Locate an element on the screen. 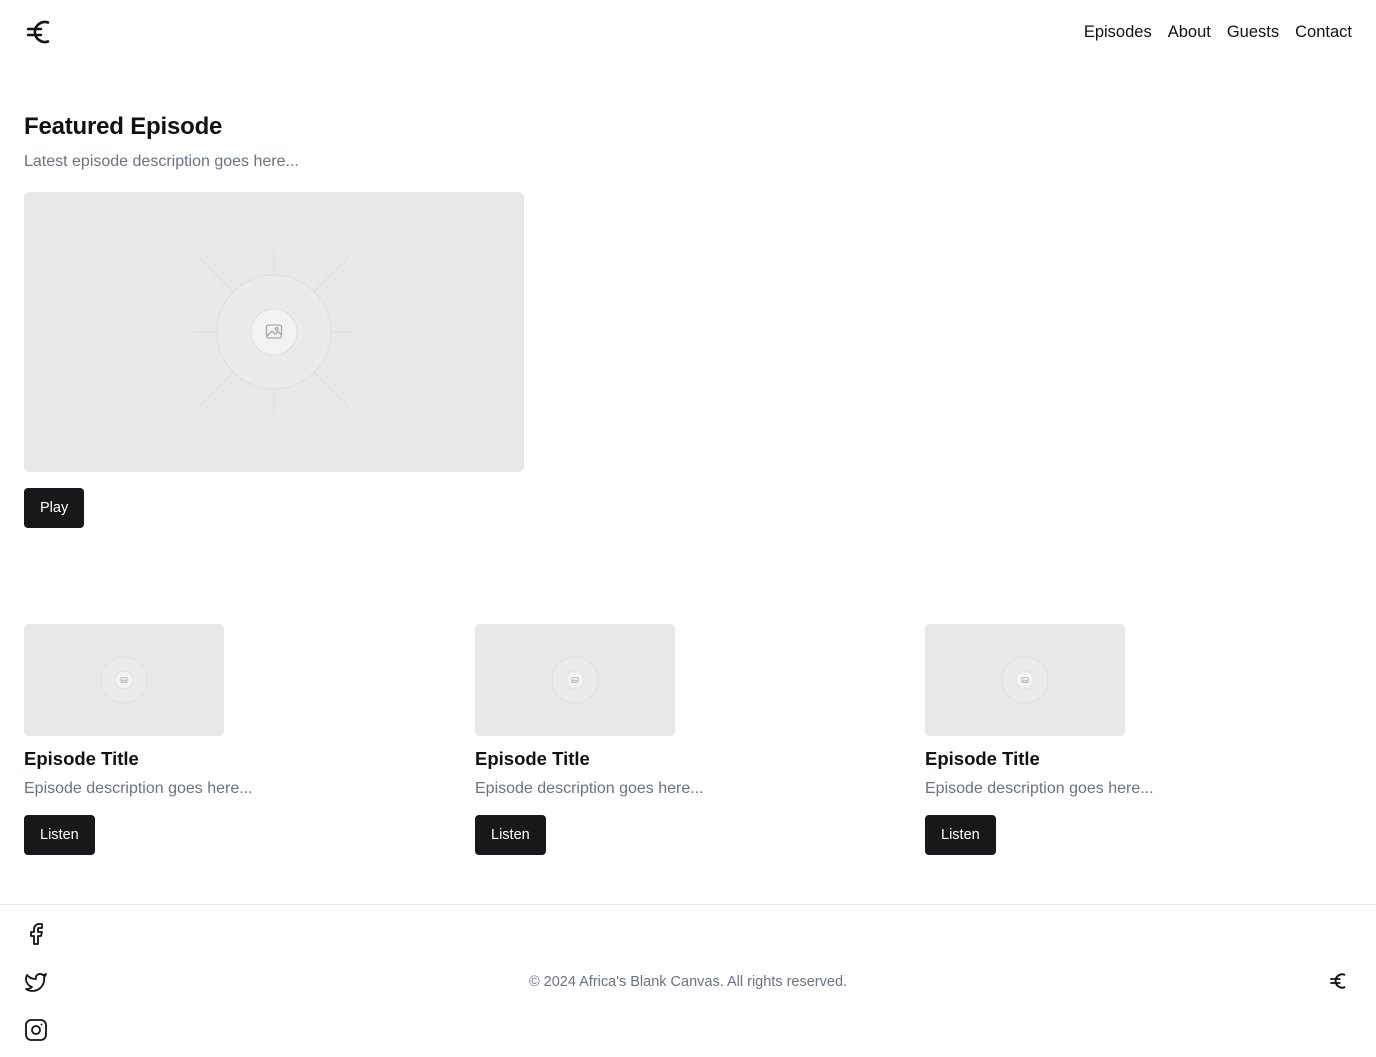 This screenshot has height=1057, width=1376. featured-title: Featured Episode is located at coordinates (123, 126).